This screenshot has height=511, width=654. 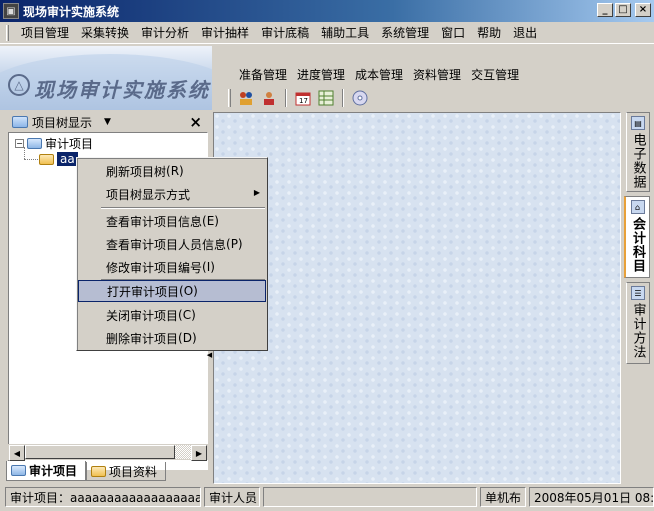 What do you see at coordinates (17, 453) in the screenshot?
I see `scroll-left-icon: ◀` at bounding box center [17, 453].